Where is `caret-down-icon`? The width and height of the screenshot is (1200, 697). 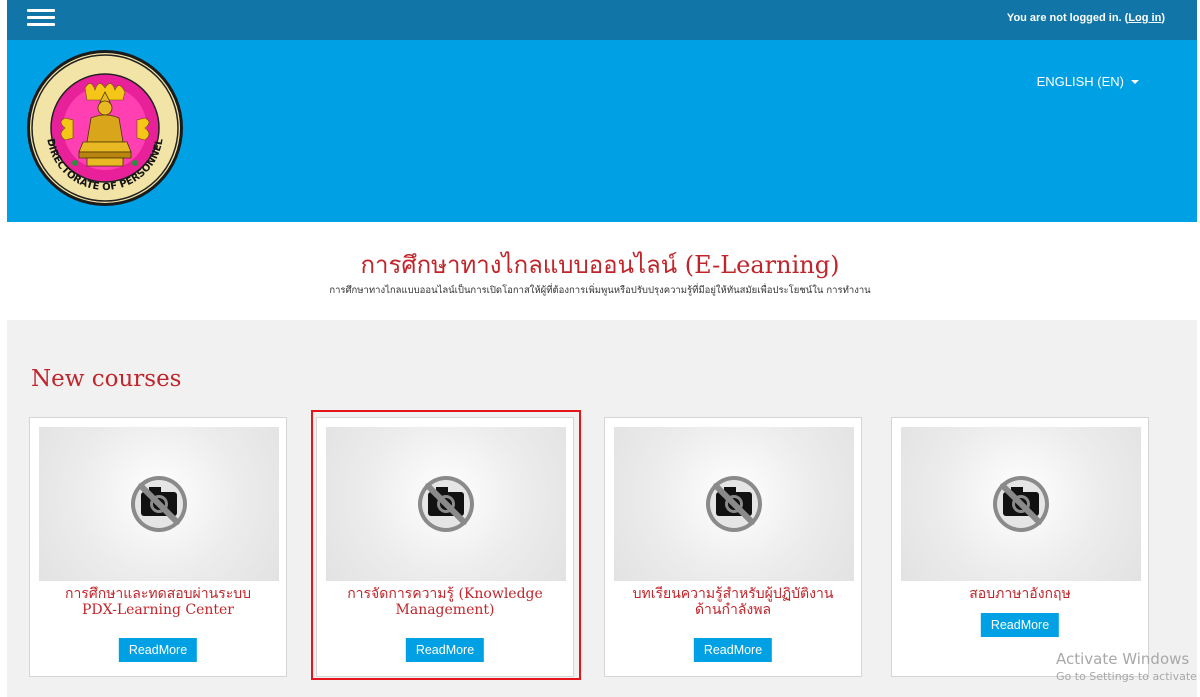 caret-down-icon is located at coordinates (1135, 82).